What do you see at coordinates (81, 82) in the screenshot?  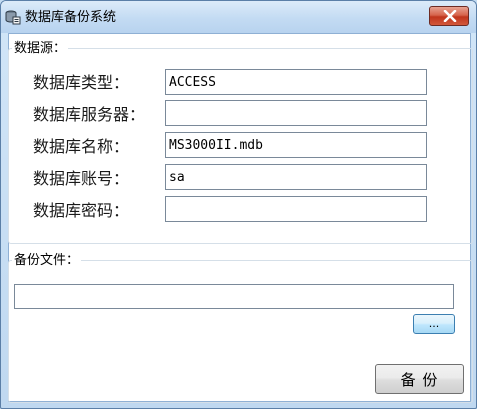 I see `db-type-label: 数据库类型：` at bounding box center [81, 82].